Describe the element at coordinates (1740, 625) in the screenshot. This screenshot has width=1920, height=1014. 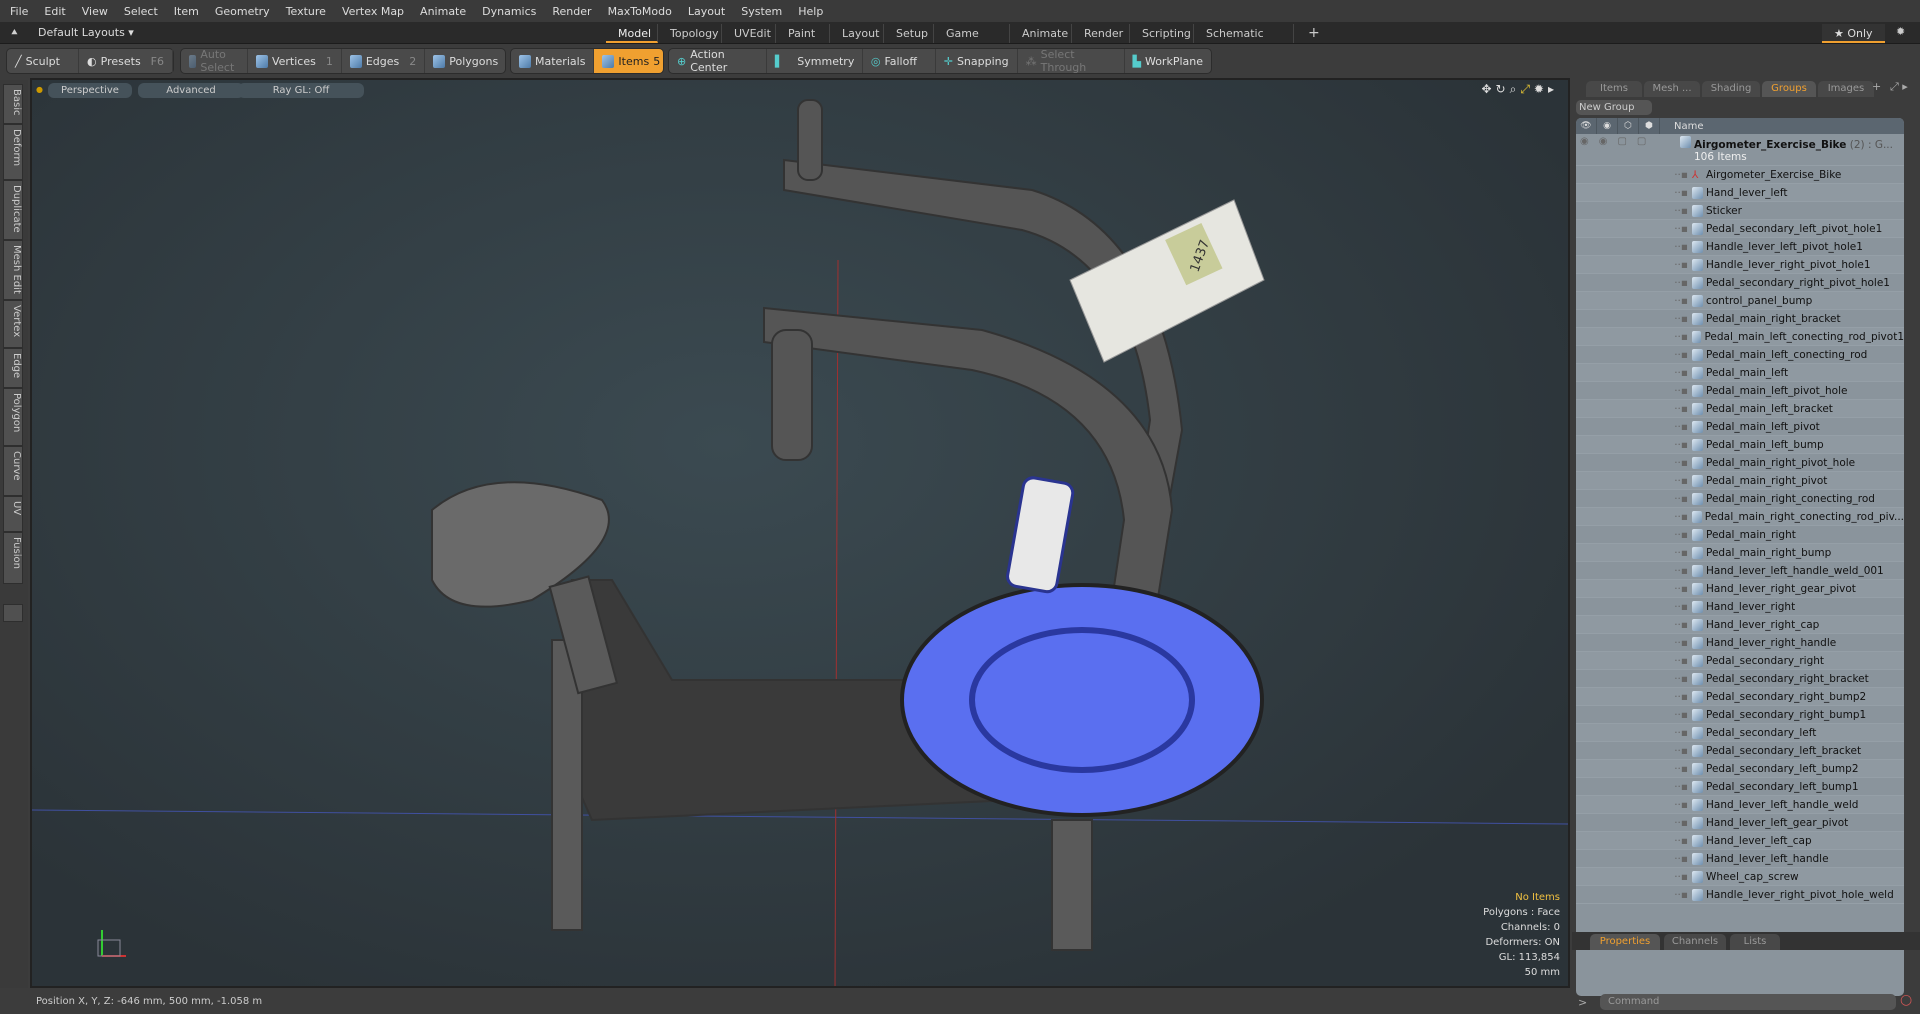
I see `list-item: ··▪ Hand_lever_right_cap` at that location.